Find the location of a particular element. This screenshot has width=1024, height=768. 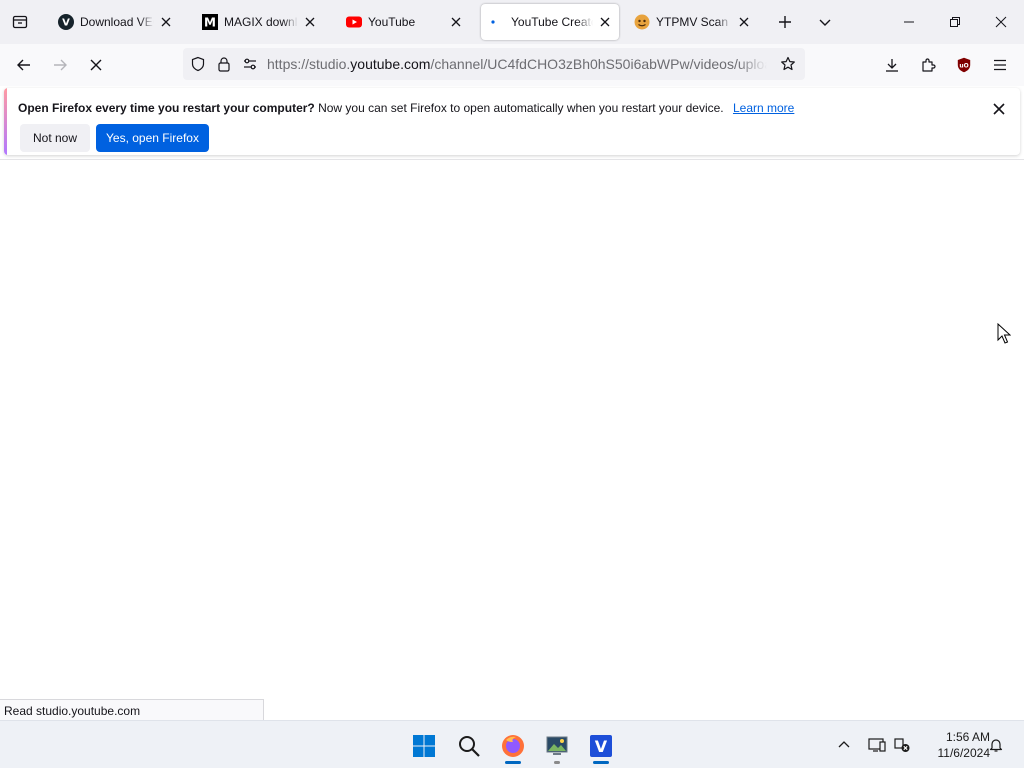

vegas-app-icon: V is located at coordinates (601, 746).